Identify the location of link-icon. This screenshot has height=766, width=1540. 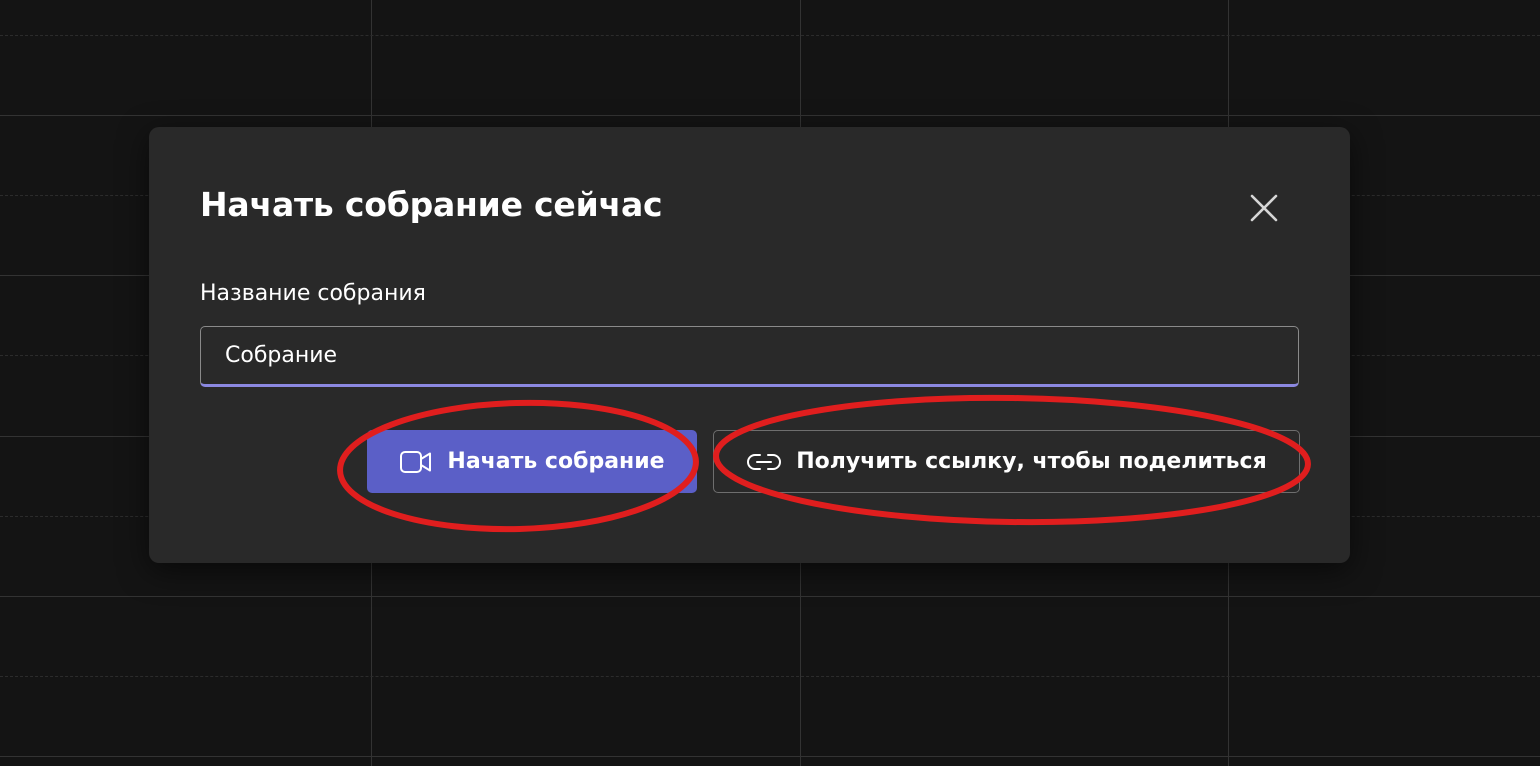
(764, 462).